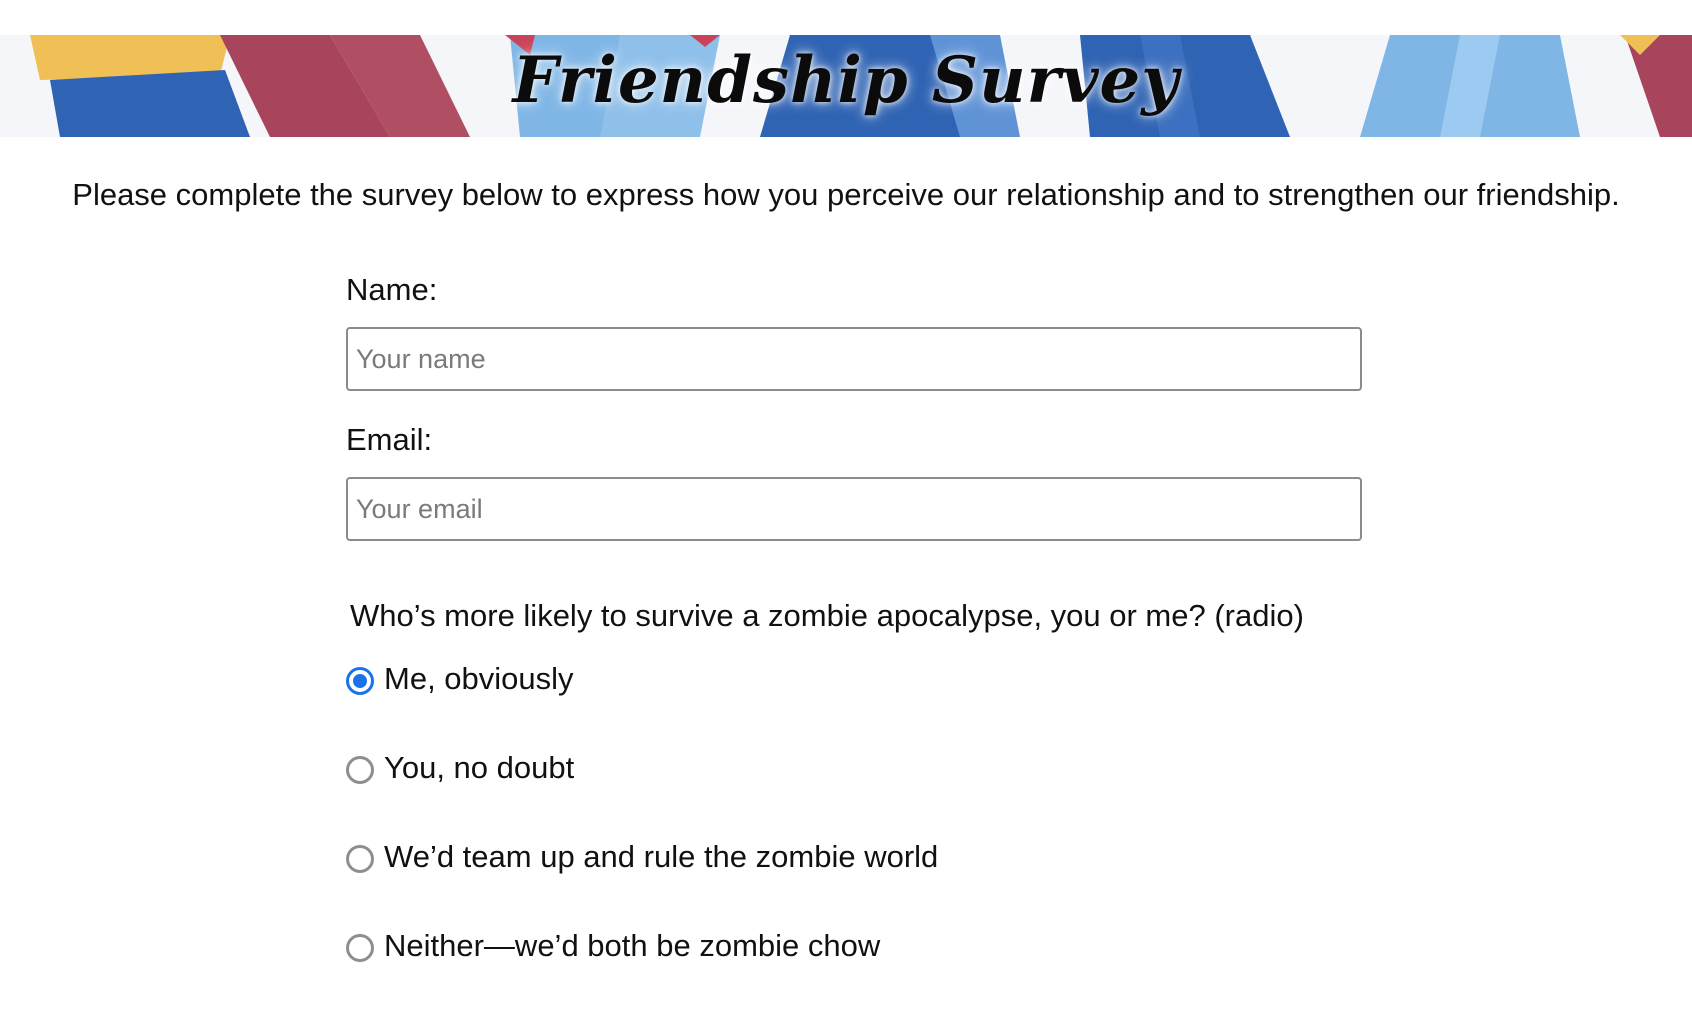  I want to click on banner-title: Friendship Survey, so click(846, 80).